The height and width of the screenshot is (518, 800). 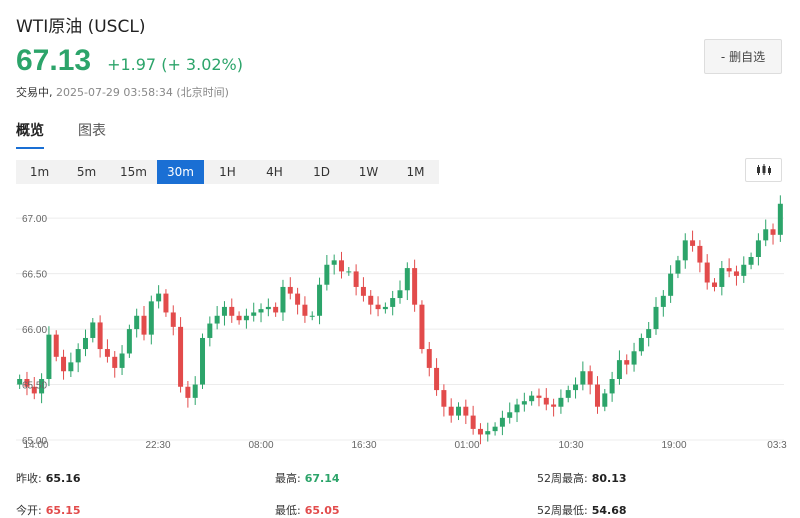 What do you see at coordinates (34, 275) in the screenshot?
I see `y-tick-label: 66.50` at bounding box center [34, 275].